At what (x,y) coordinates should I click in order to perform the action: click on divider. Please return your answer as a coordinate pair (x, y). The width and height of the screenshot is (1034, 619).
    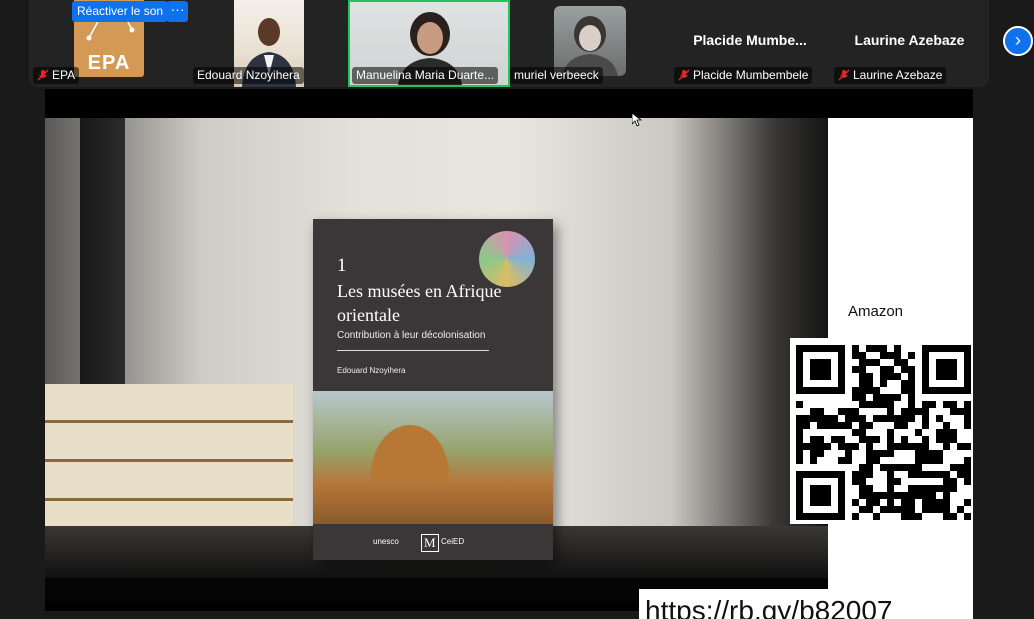
    Looking at the image, I should click on (413, 350).